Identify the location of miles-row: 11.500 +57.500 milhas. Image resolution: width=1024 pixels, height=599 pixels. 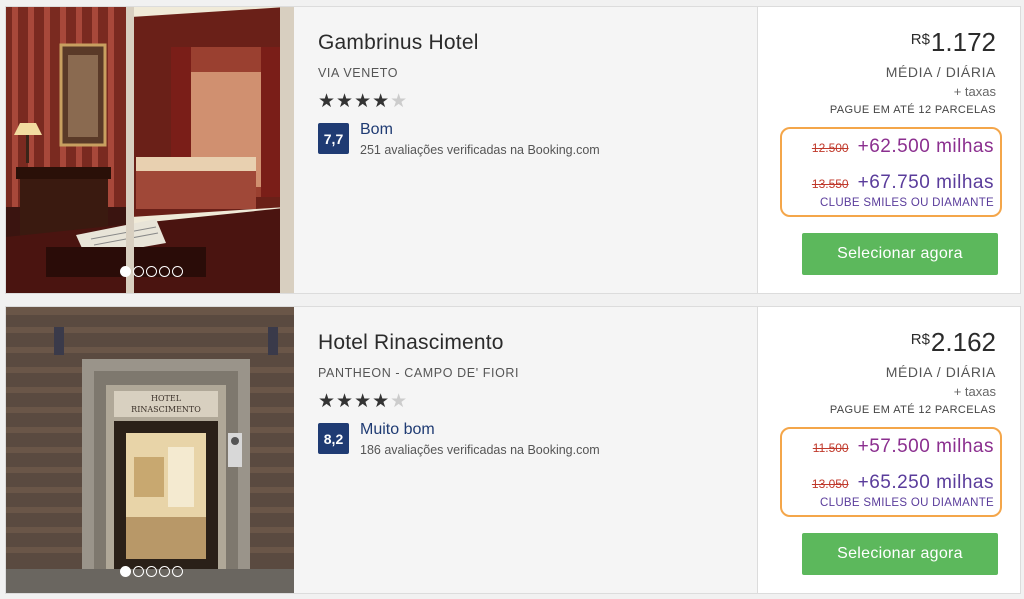
(903, 447).